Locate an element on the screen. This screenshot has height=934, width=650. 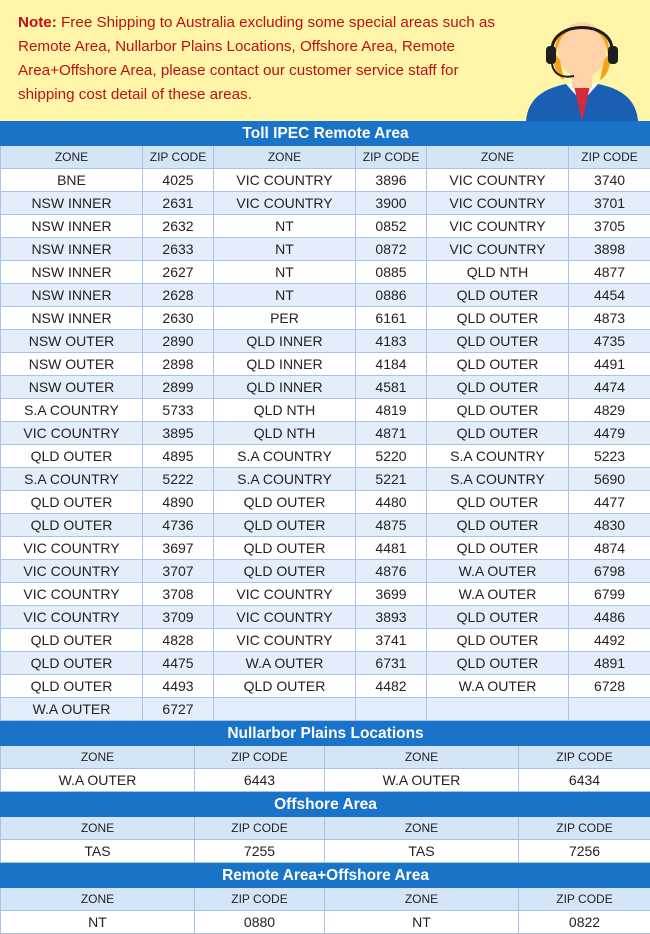
column-header-zip-code: ZIP CODE is located at coordinates (584, 757).